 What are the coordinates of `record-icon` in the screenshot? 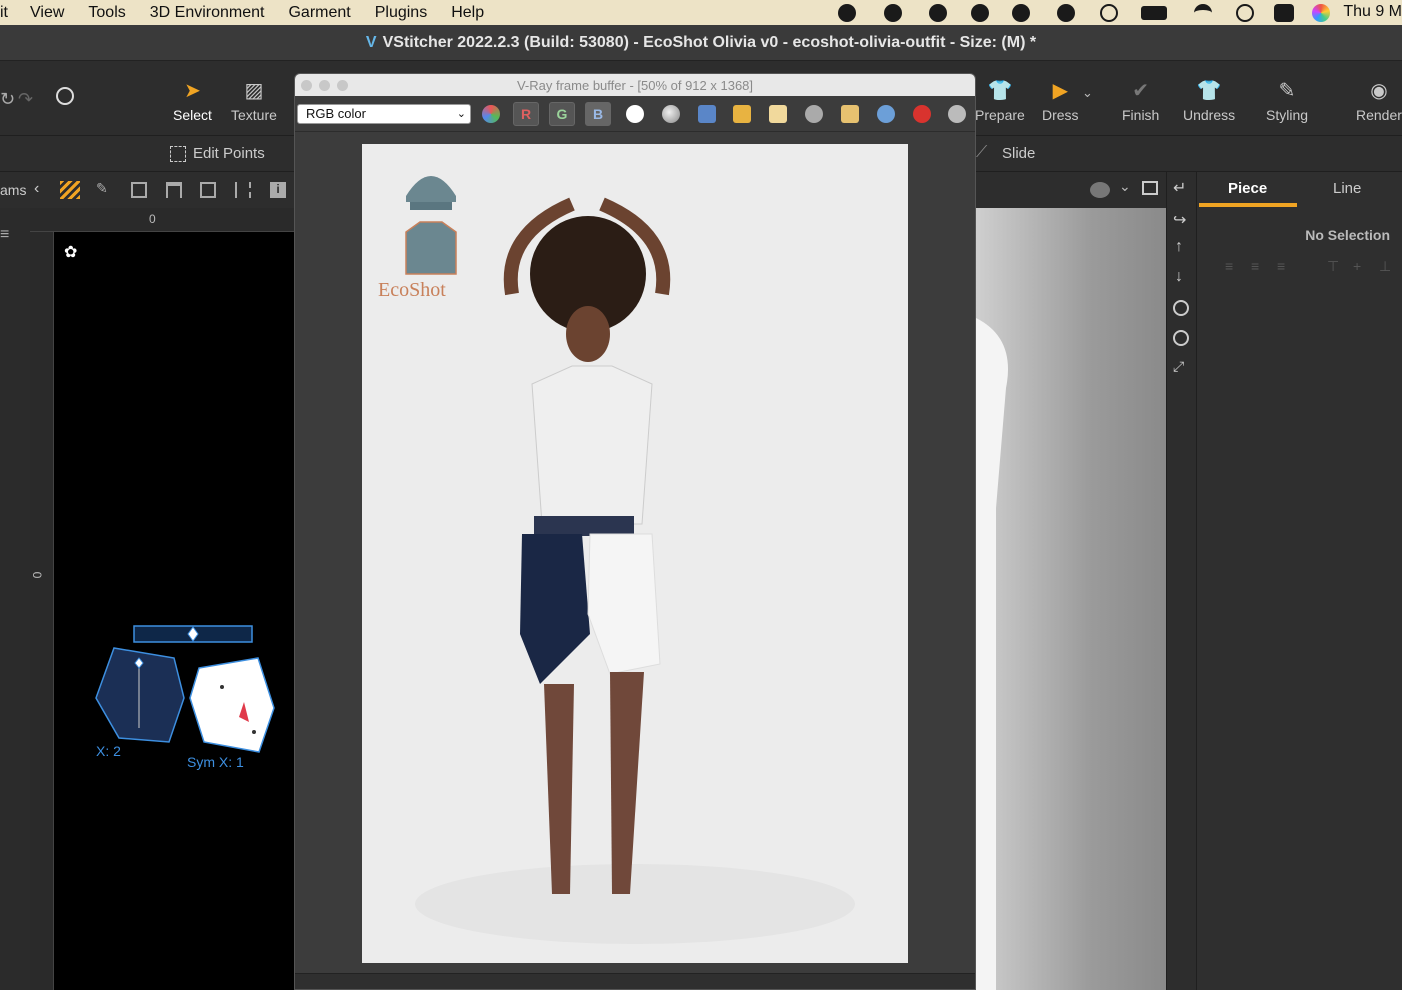 It's located at (847, 13).